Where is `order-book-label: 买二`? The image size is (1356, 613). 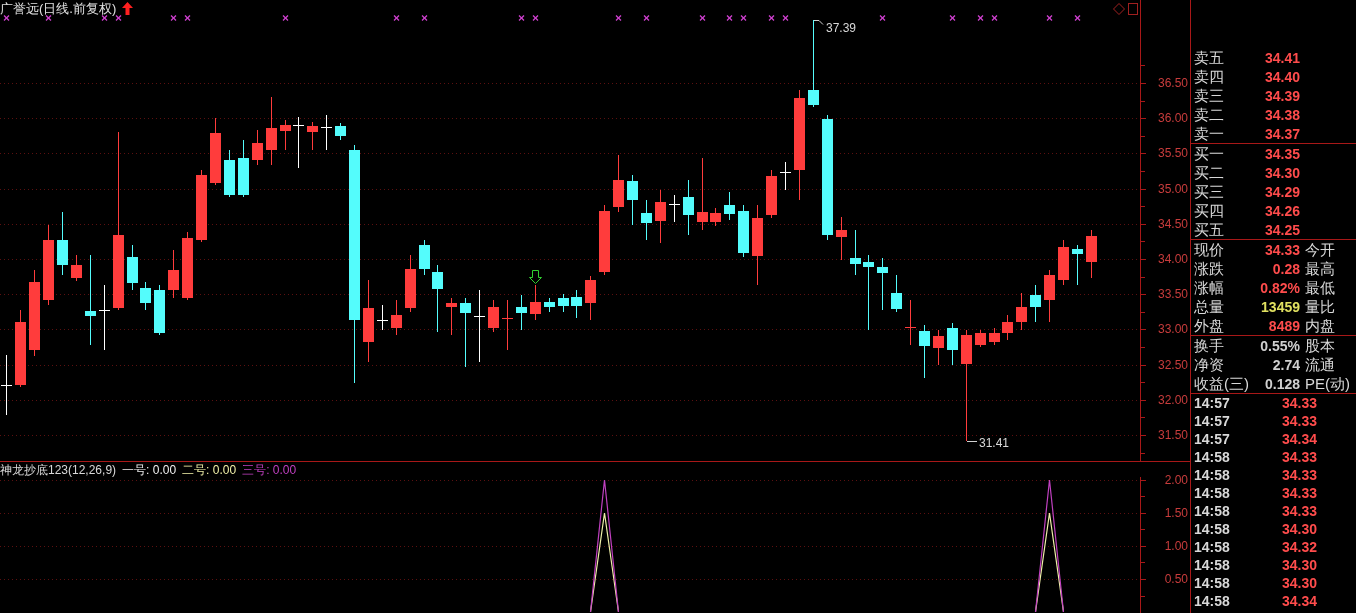
order-book-label: 买二 is located at coordinates (1208, 172).